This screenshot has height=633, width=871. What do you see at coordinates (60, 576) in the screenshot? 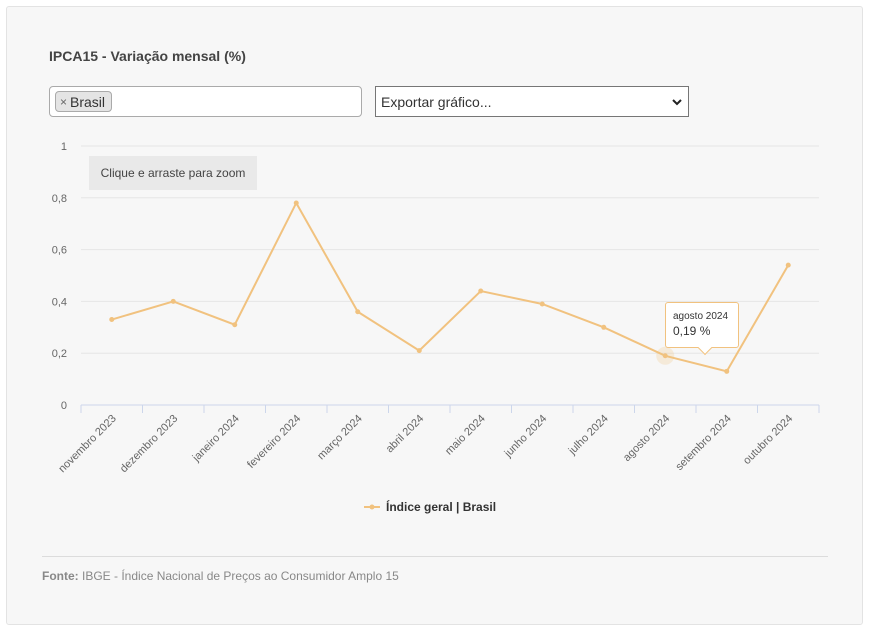
I see `source-prefix: Fonte:` at bounding box center [60, 576].